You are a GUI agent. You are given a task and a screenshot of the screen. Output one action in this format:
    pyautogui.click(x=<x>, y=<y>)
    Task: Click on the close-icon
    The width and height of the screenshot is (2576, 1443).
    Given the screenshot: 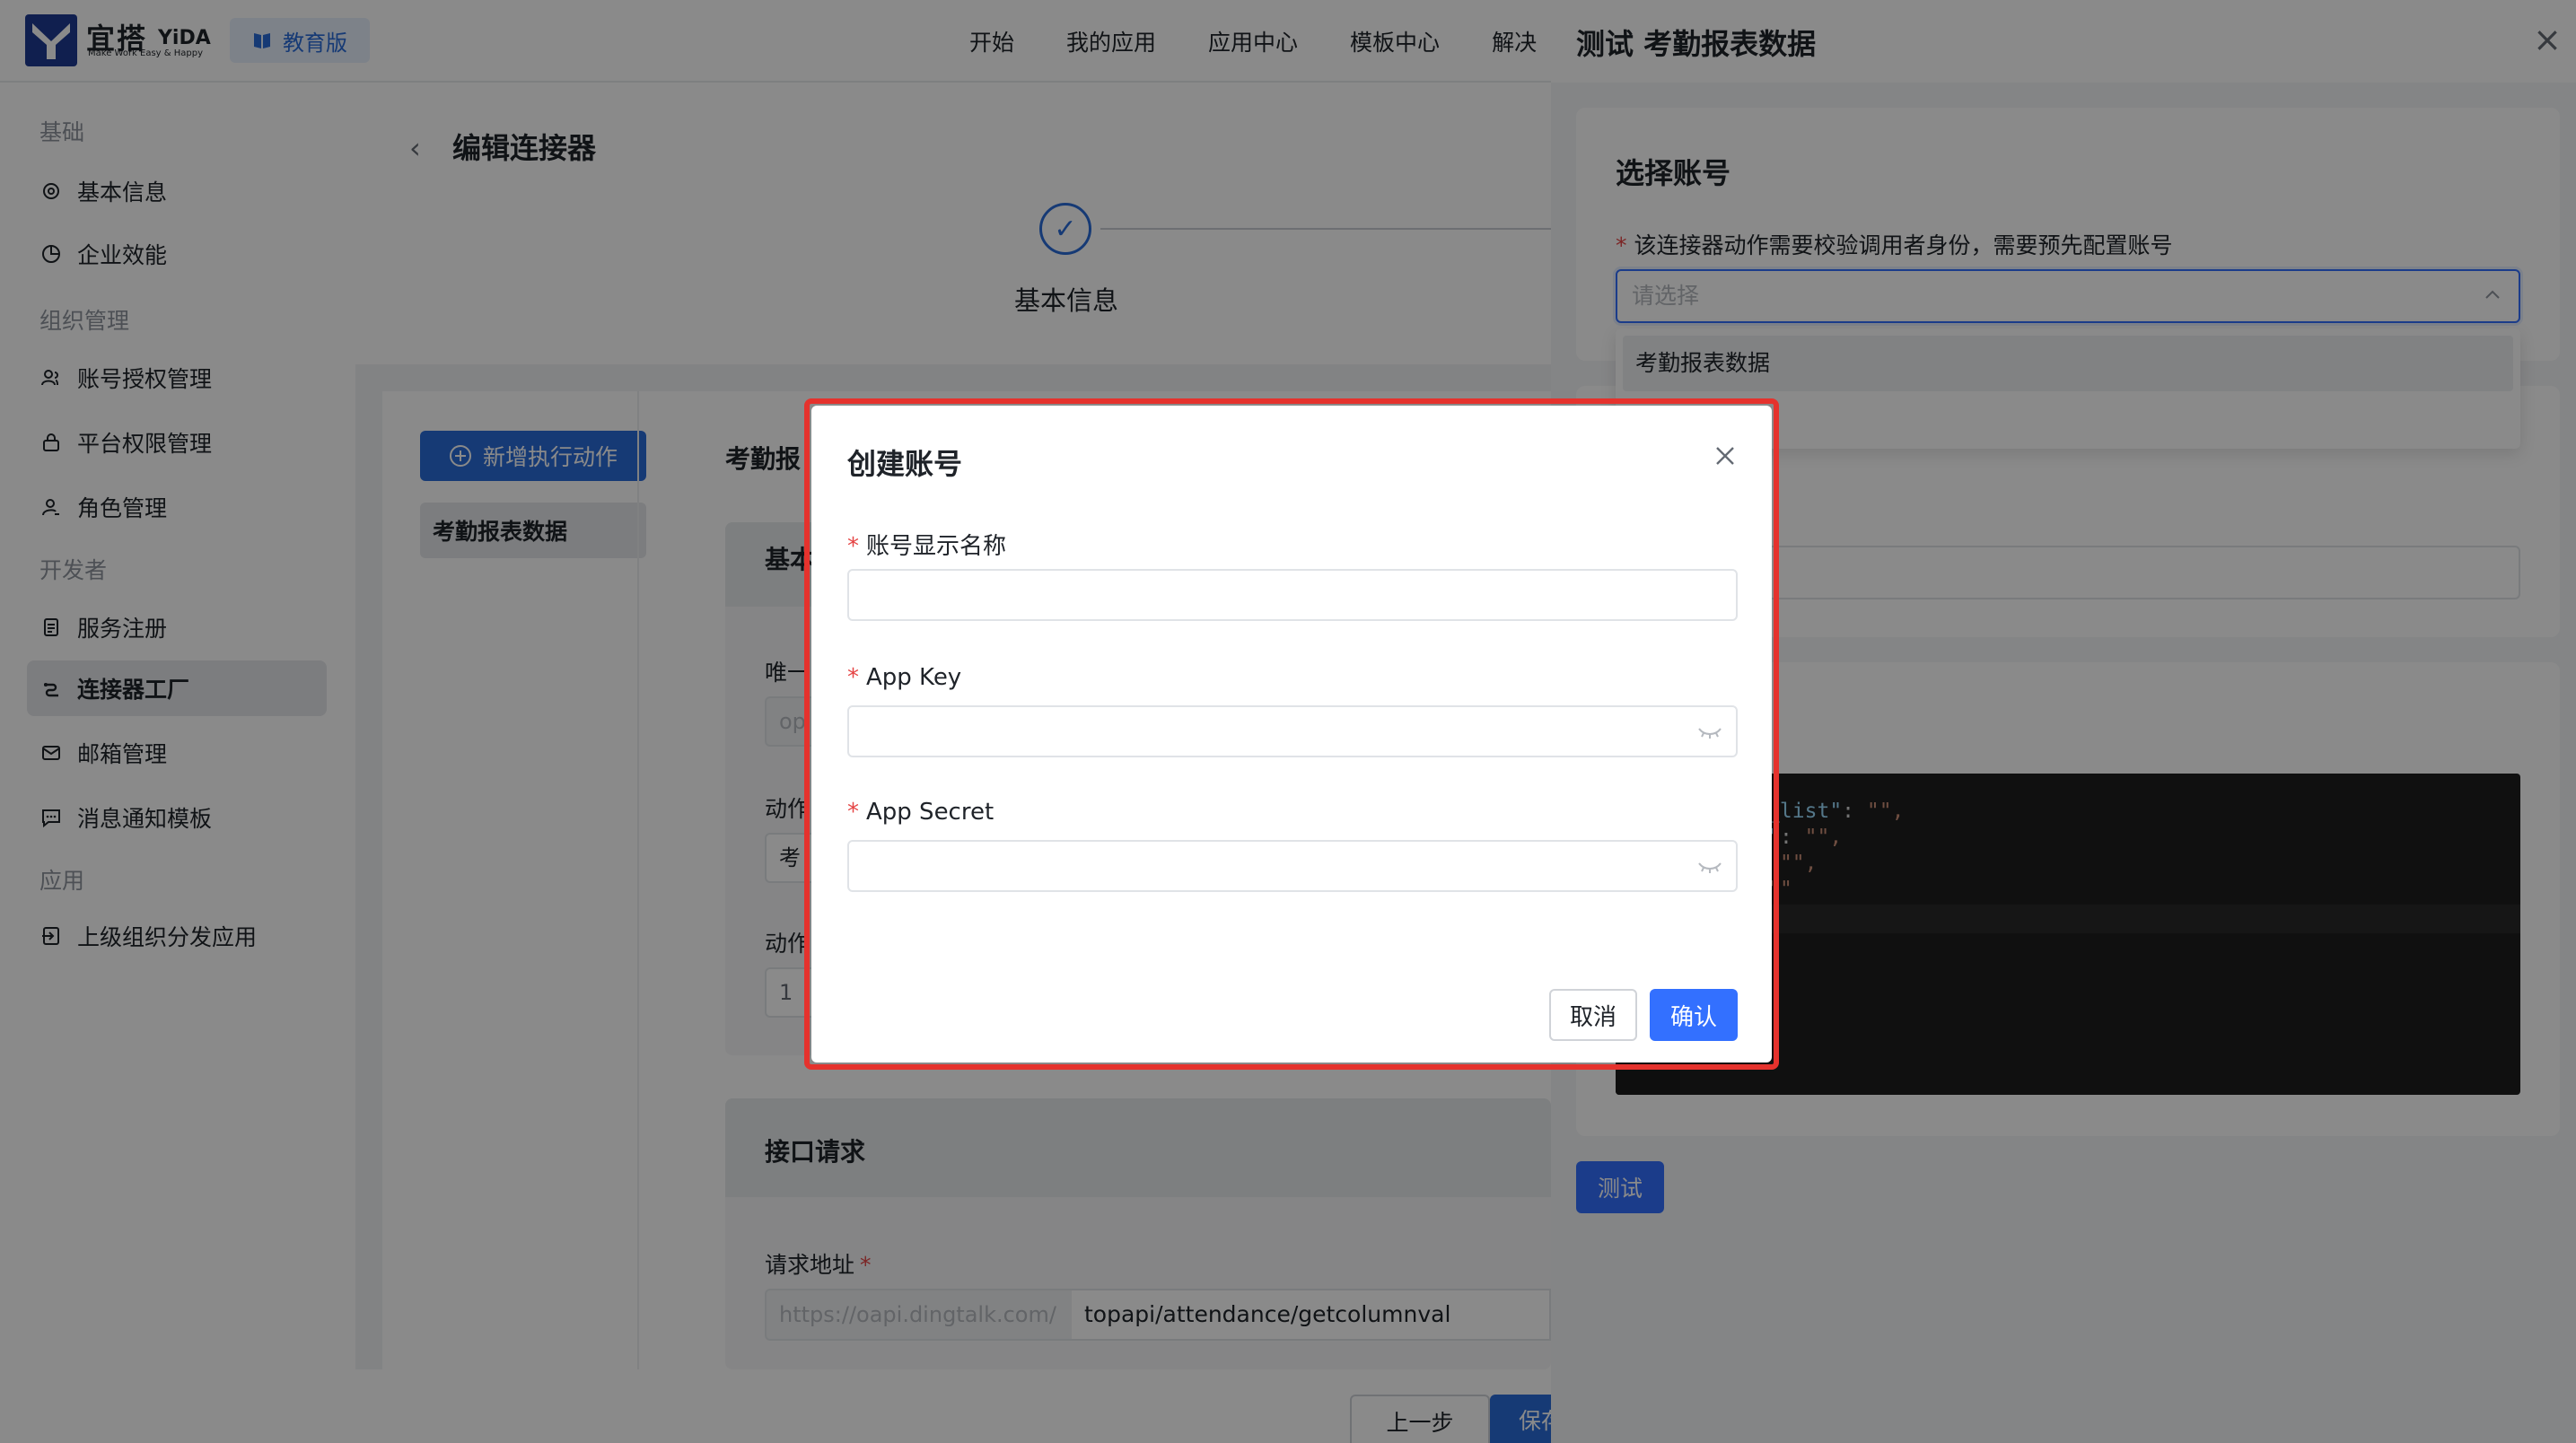 What is the action you would take?
    pyautogui.click(x=1725, y=456)
    